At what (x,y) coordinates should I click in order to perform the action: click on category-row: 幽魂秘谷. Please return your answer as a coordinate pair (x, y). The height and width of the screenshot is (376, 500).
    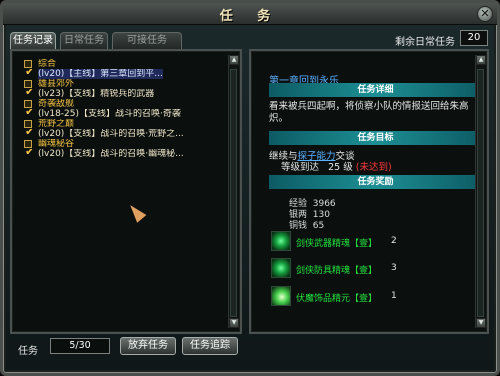
    Looking at the image, I should click on (124, 144).